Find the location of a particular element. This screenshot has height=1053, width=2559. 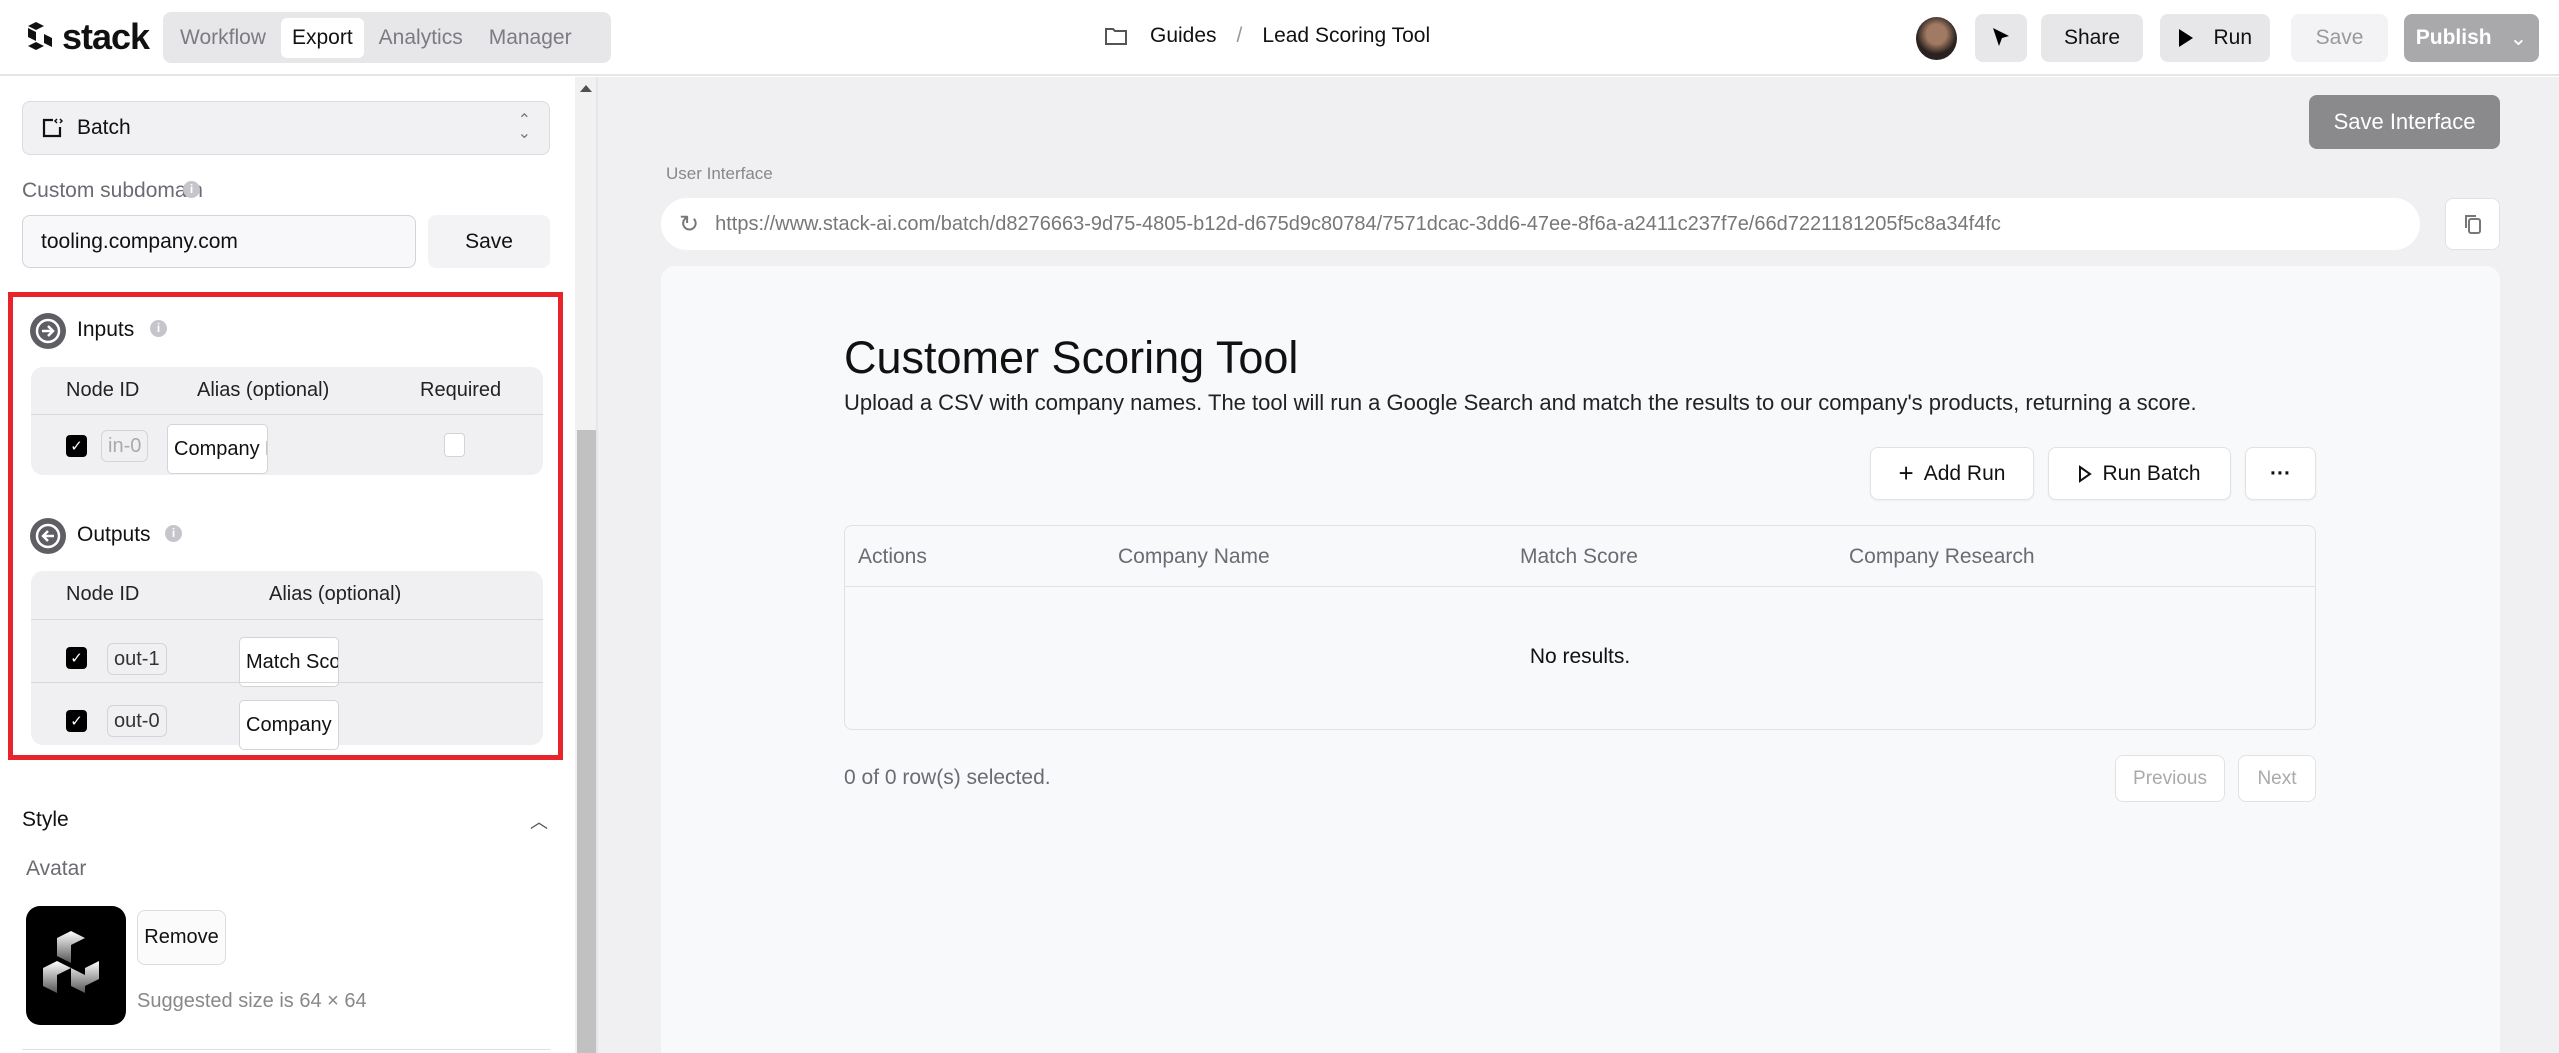

node-id-chip: out-1 is located at coordinates (137, 659).